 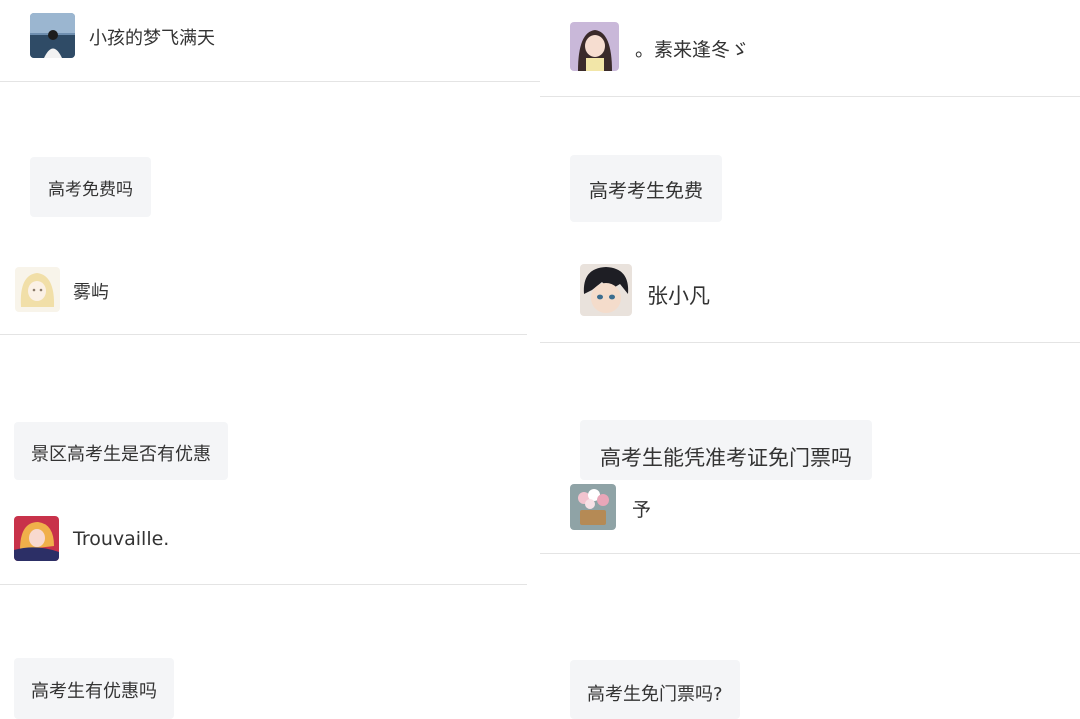 I want to click on username: Trouvaille., so click(x=121, y=539).